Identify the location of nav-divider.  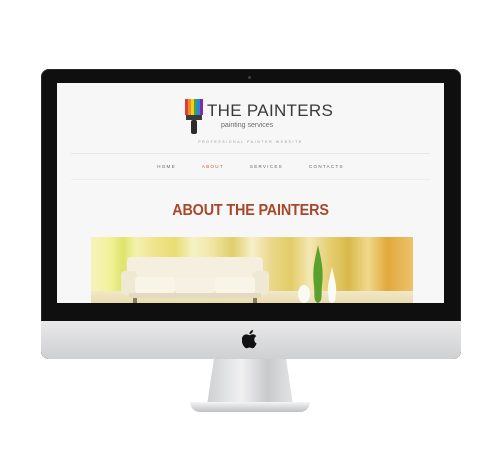
(250, 179).